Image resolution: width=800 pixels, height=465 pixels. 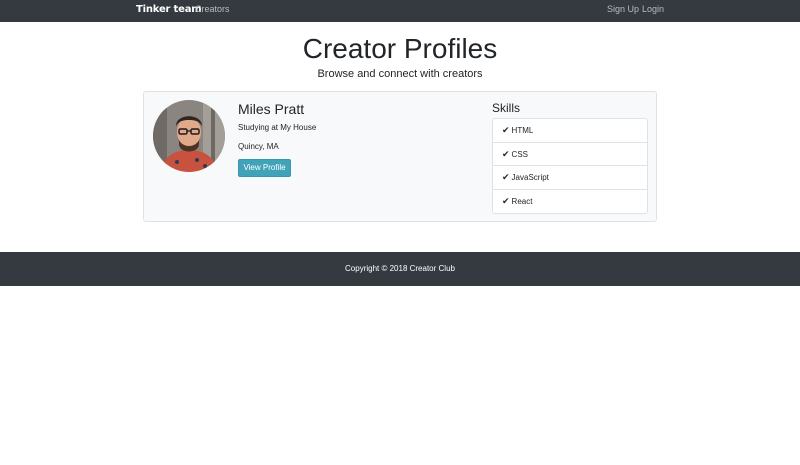 I want to click on view-profile-button: View Profile, so click(x=264, y=168).